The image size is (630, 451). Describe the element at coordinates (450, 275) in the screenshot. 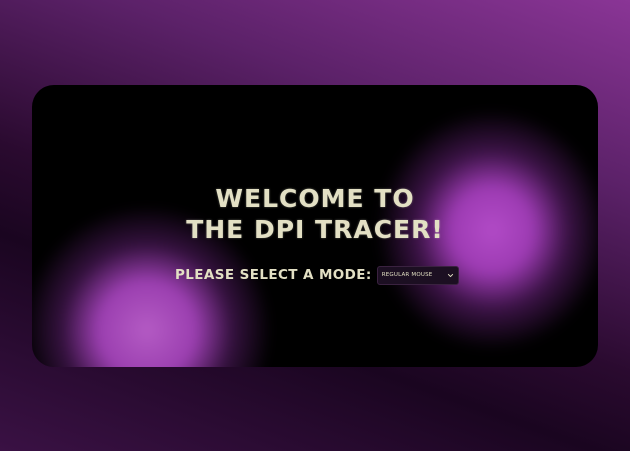

I see `chevron-down-icon` at that location.